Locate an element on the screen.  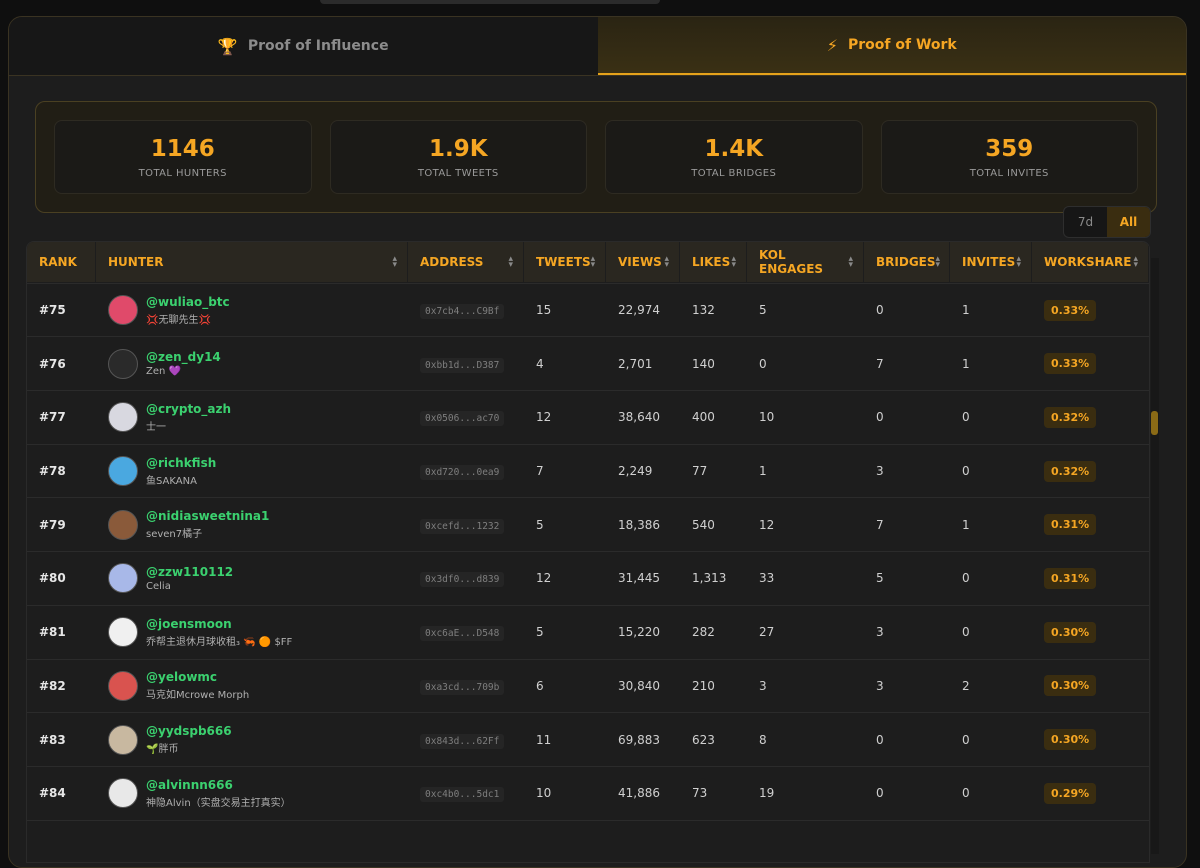
wallet-address: 0xd720...0ea9 is located at coordinates (462, 473).